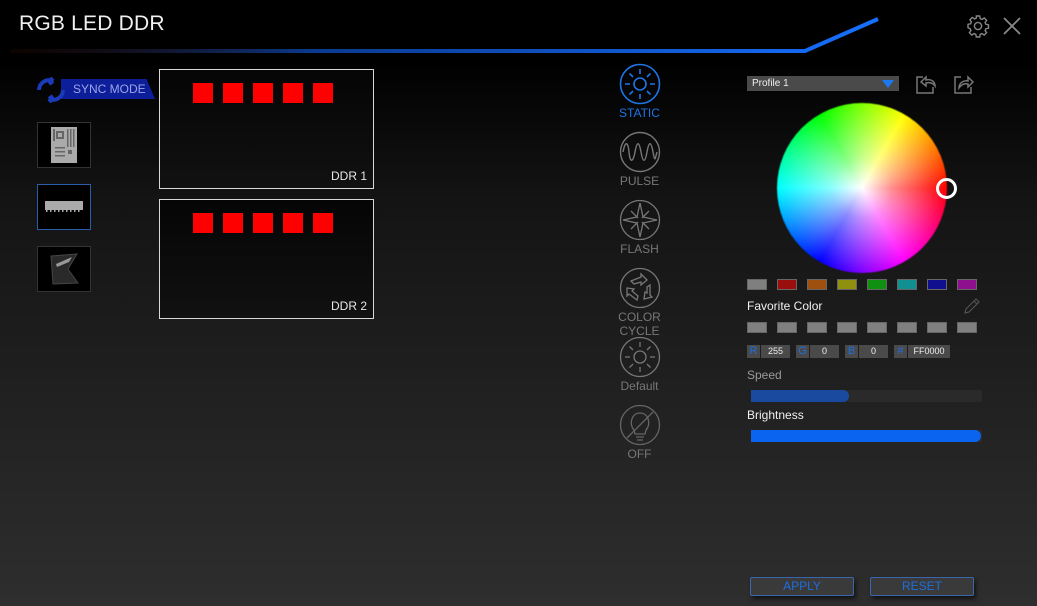  I want to click on mode-label-line1: COLOR, so click(639, 317).